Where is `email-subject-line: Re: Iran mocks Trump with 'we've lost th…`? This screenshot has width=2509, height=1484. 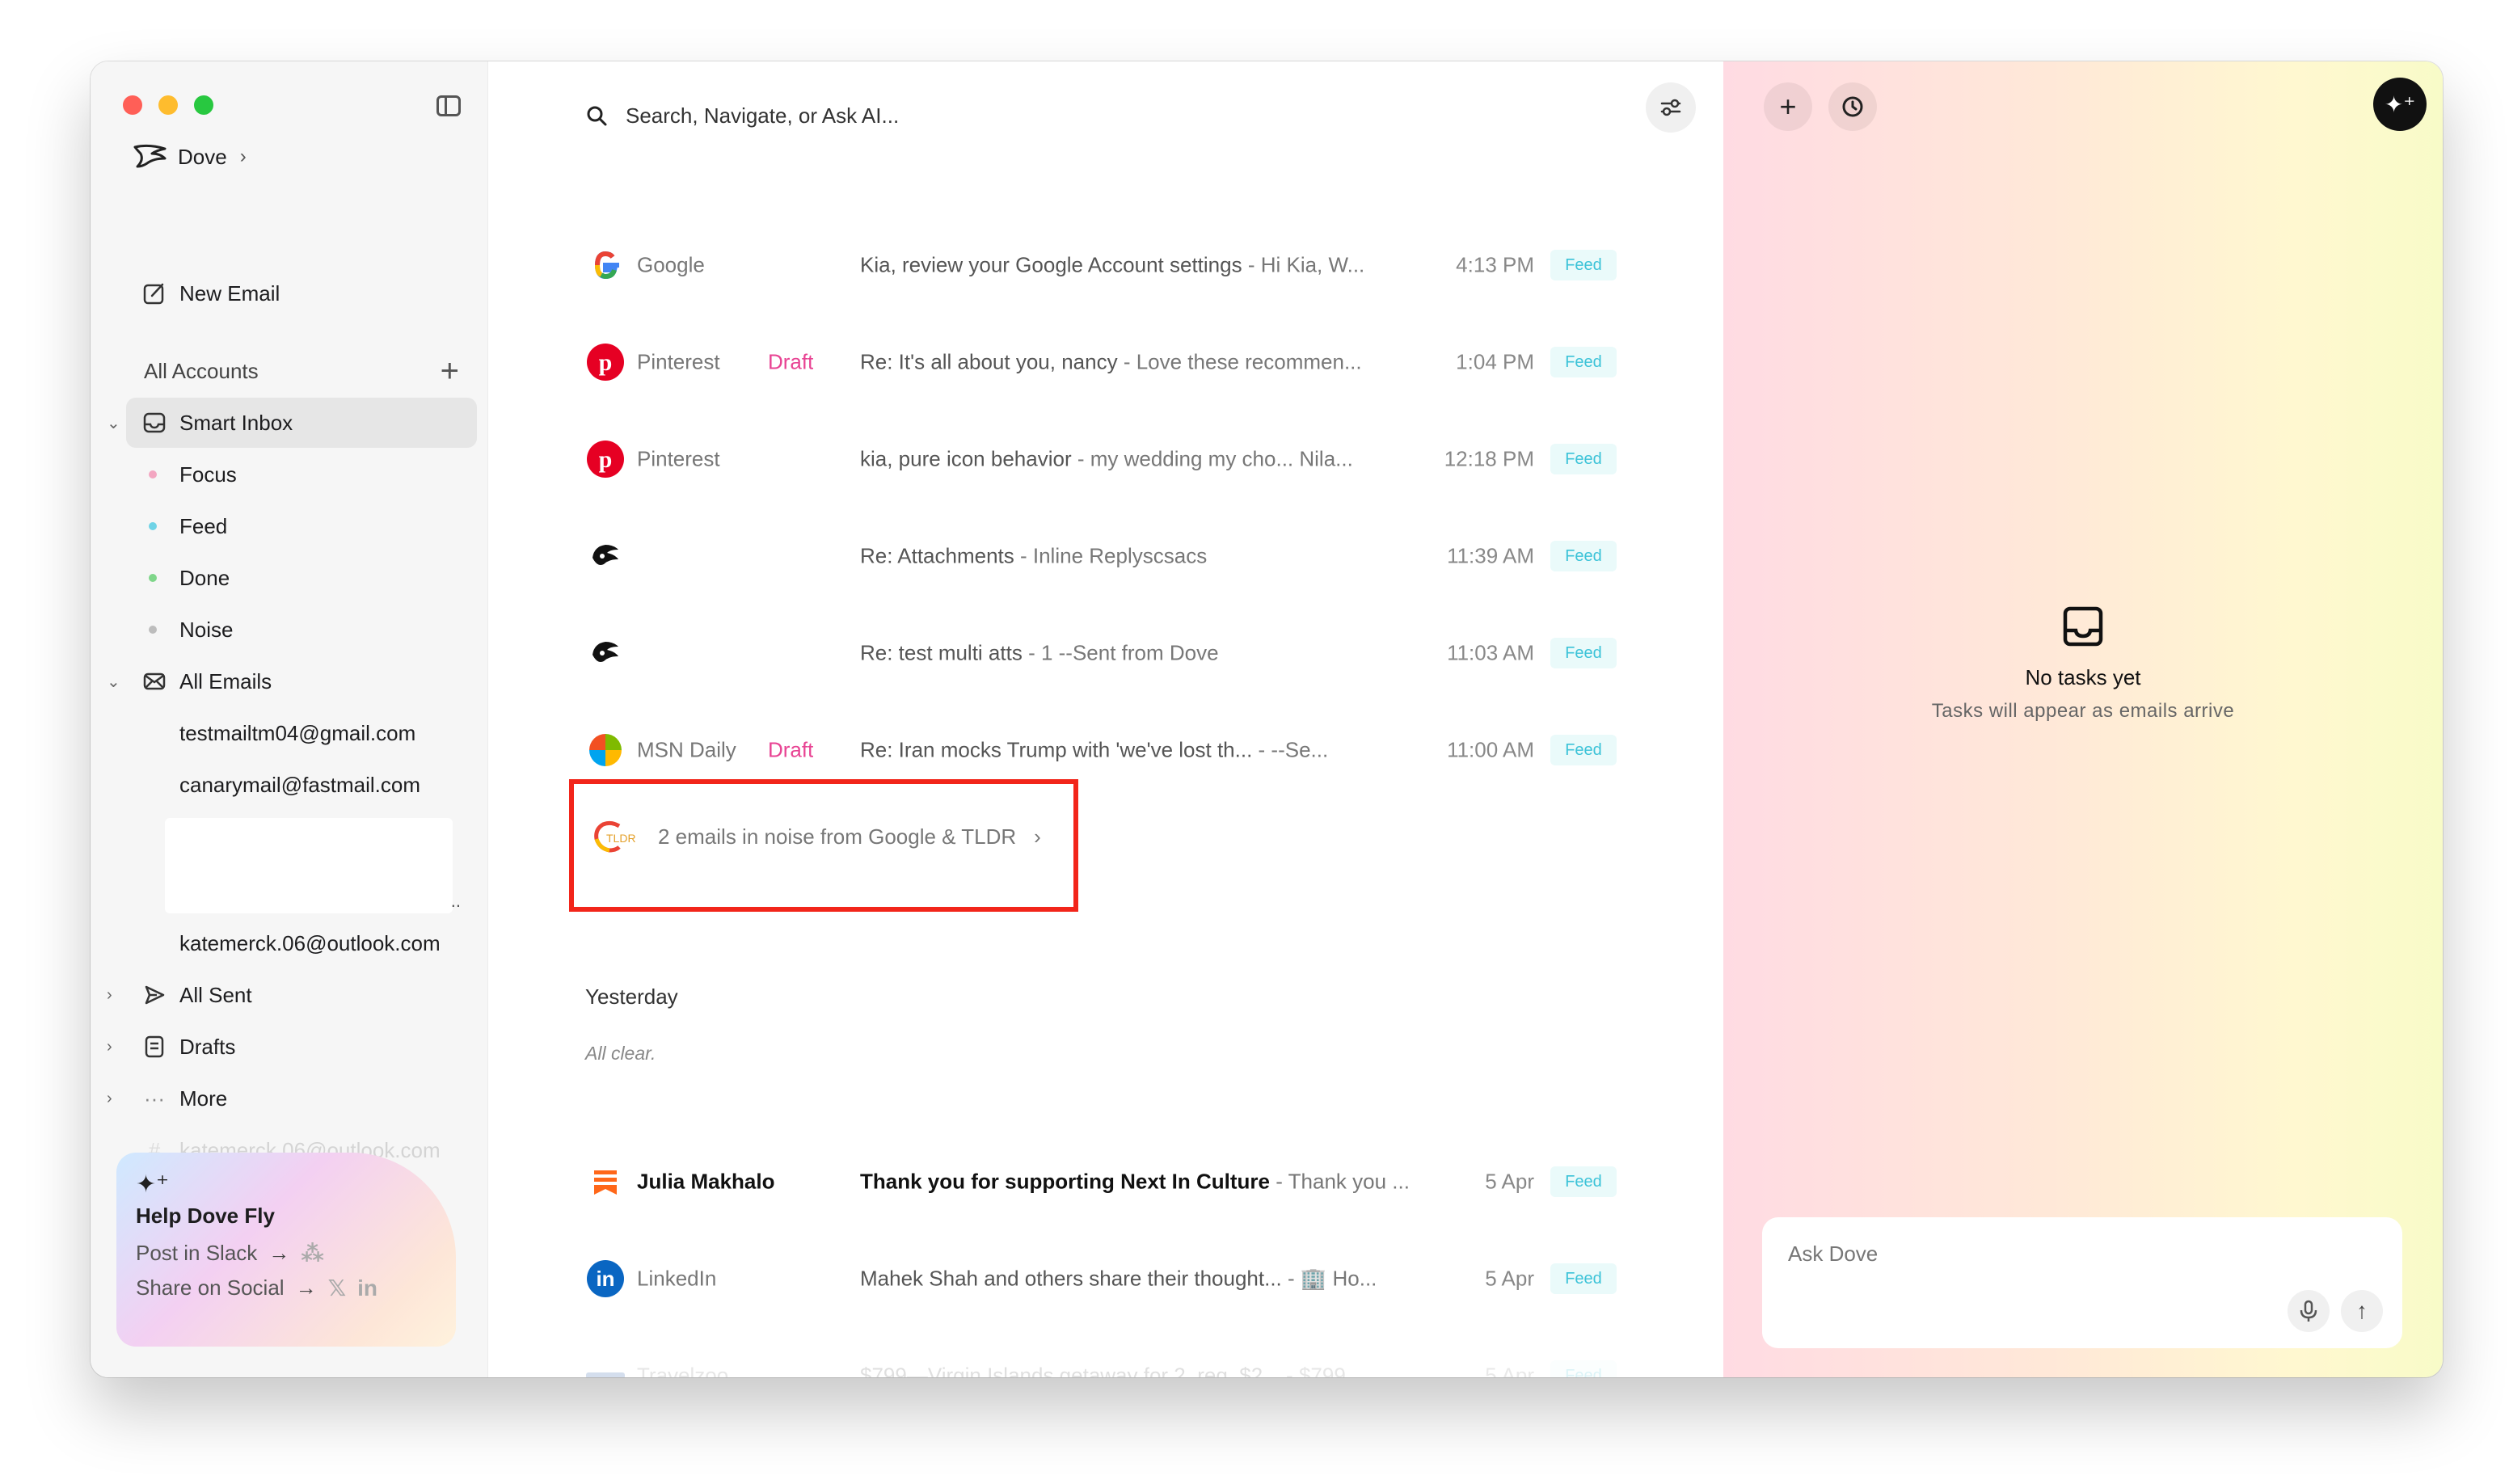 email-subject-line: Re: Iran mocks Trump with 'we've lost th… is located at coordinates (1139, 750).